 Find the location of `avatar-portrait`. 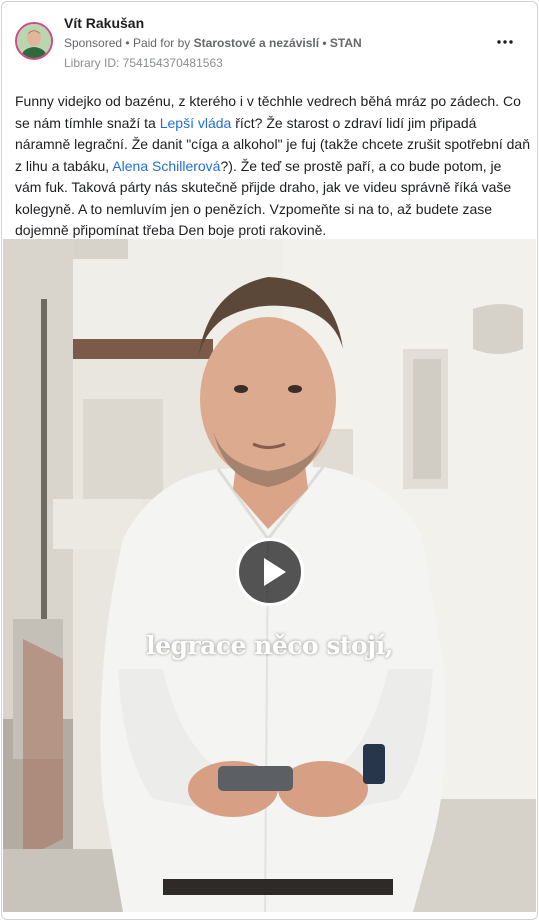

avatar-portrait is located at coordinates (34, 41).